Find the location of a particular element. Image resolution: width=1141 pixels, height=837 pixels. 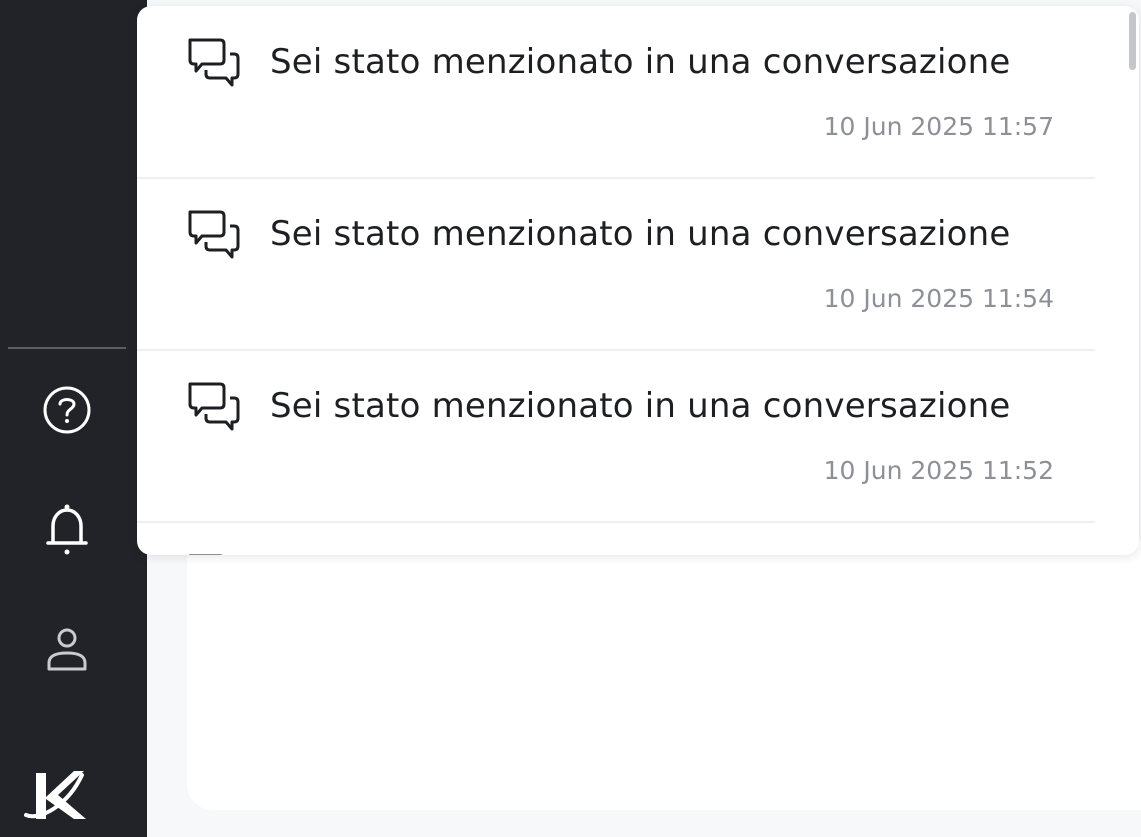

help-button is located at coordinates (67, 410).